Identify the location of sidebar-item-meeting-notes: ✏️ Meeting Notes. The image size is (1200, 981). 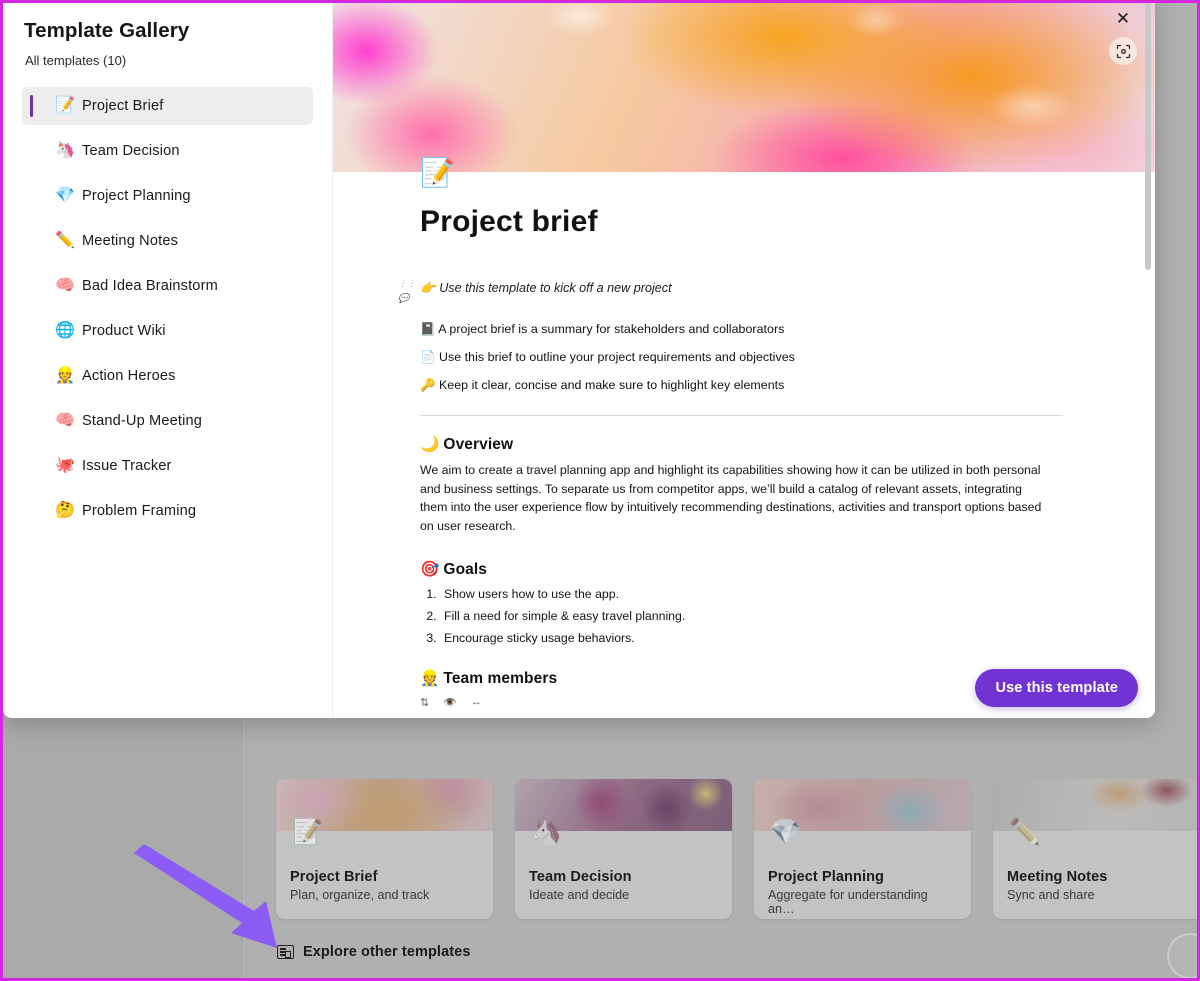
(167, 241).